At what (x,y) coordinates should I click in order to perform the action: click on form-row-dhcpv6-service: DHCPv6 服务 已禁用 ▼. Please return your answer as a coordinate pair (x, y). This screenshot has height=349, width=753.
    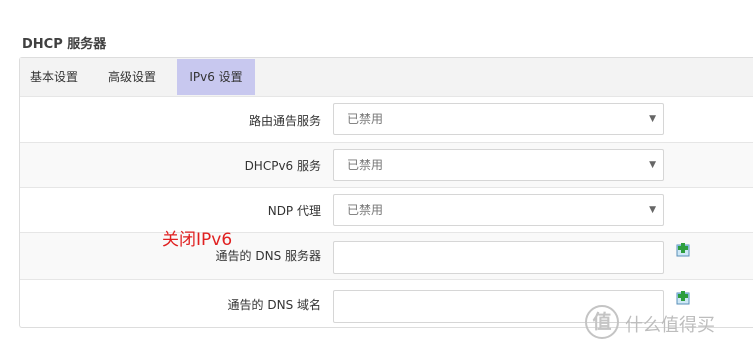
    Looking at the image, I should click on (386, 165).